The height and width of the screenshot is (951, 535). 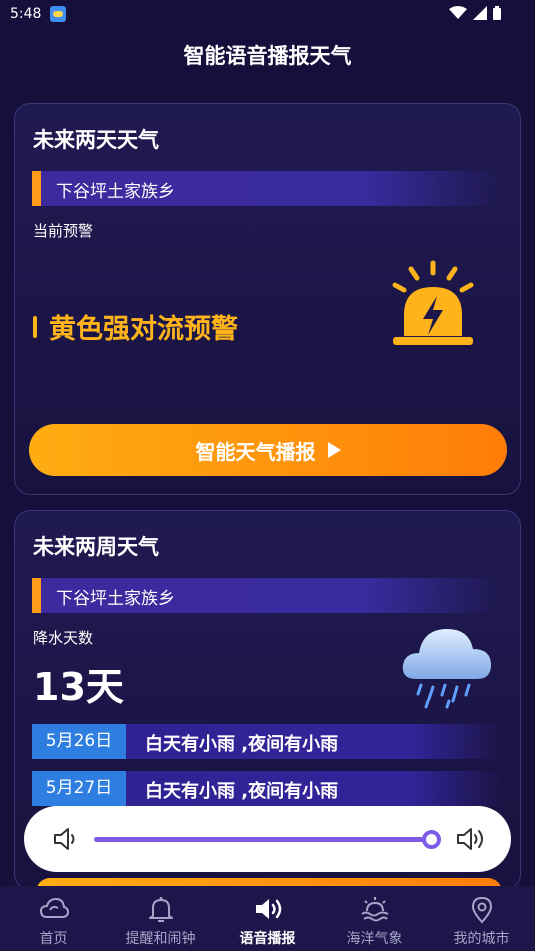 I want to click on smart-broadcast-button: 智能天气播报, so click(x=268, y=450).